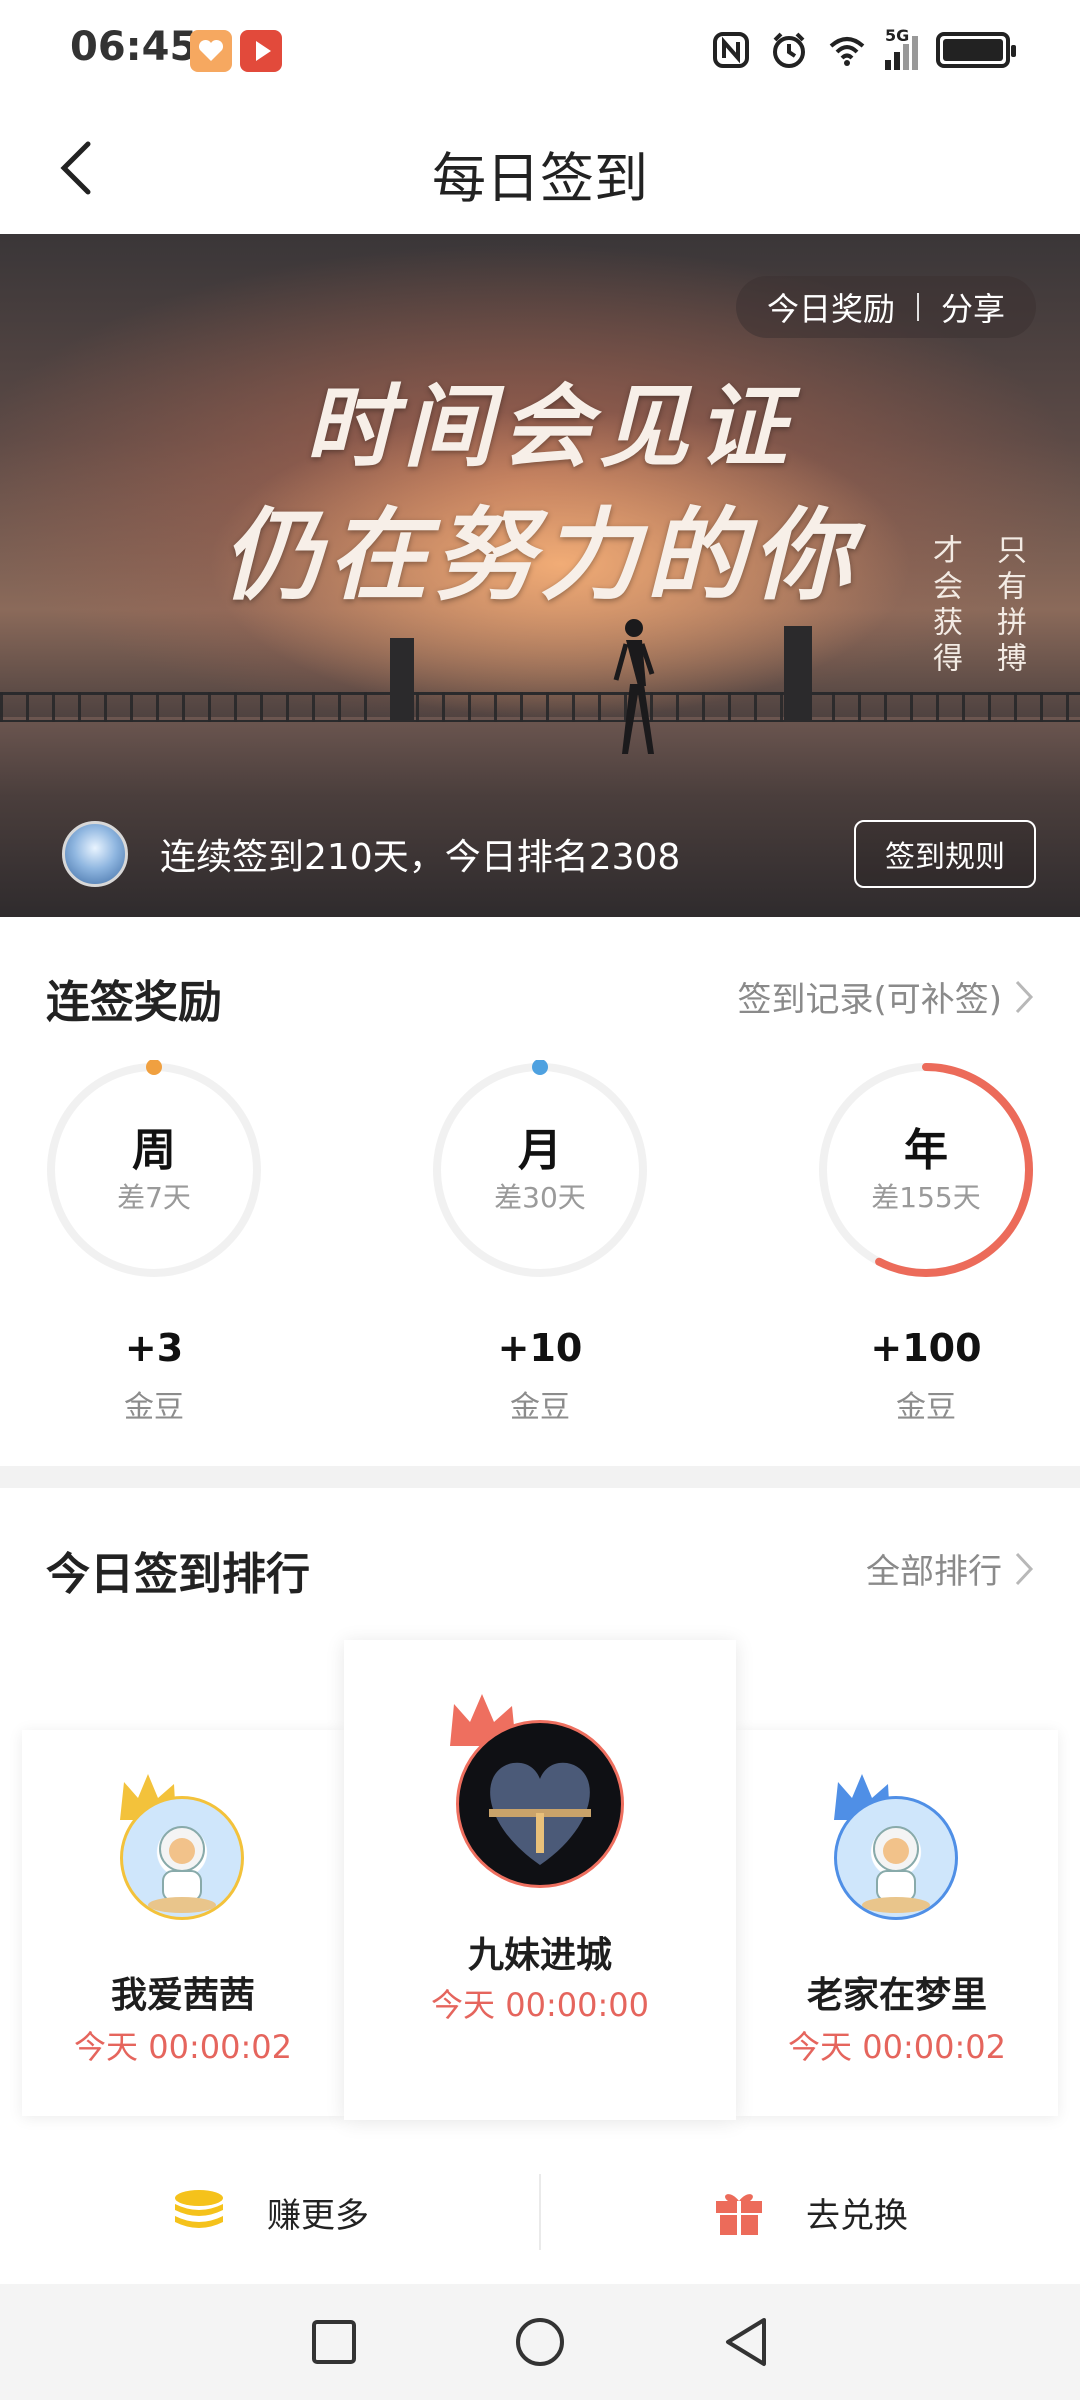 The width and height of the screenshot is (1080, 2400). Describe the element at coordinates (739, 2214) in the screenshot. I see `gift-icon` at that location.